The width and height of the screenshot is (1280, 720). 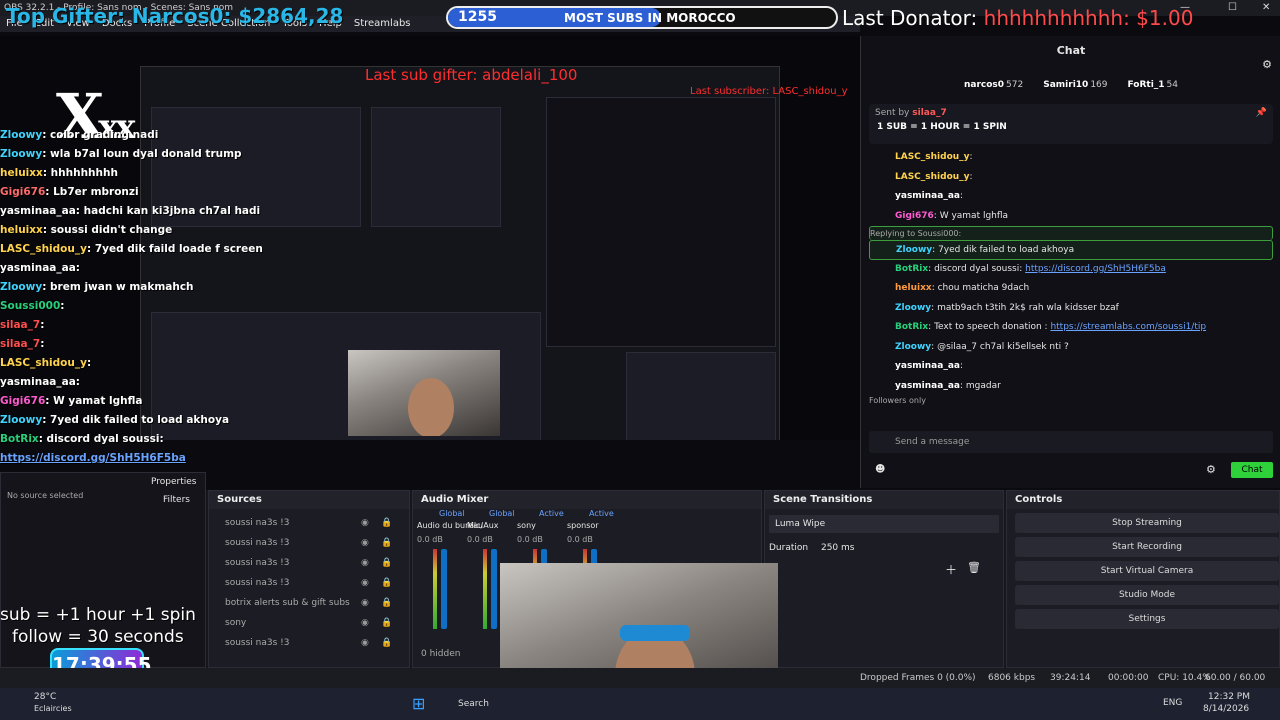 I want to click on control-studio-mode: Studio Mode, so click(x=1147, y=595).